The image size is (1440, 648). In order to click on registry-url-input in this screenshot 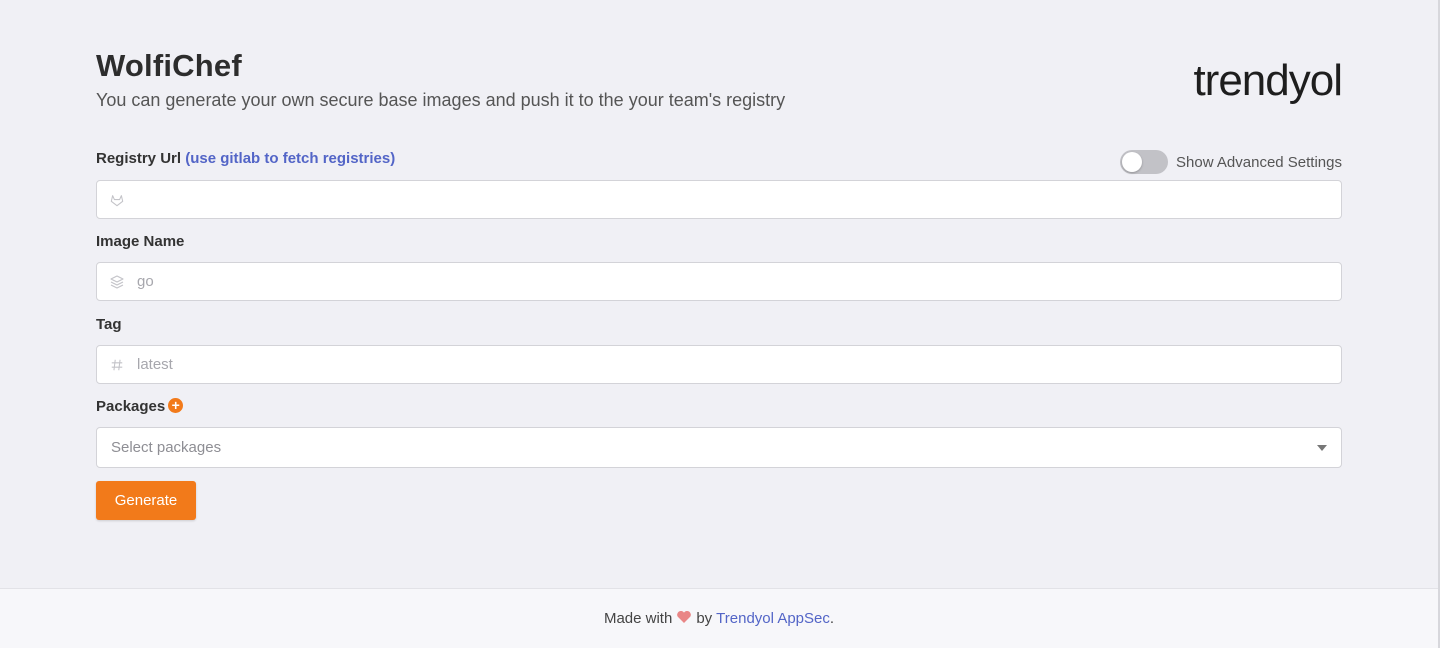, I will do `click(739, 199)`.